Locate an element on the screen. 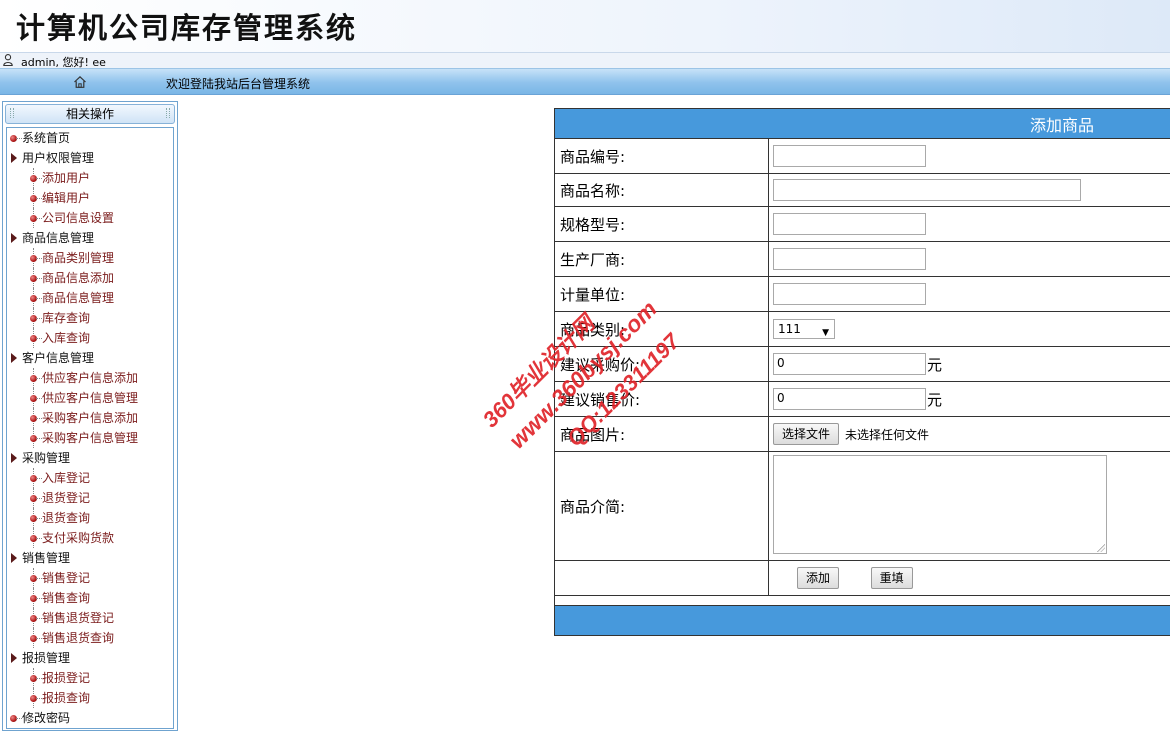 The width and height of the screenshot is (1170, 732). tree-folder: 商品信息管理 is located at coordinates (90, 238).